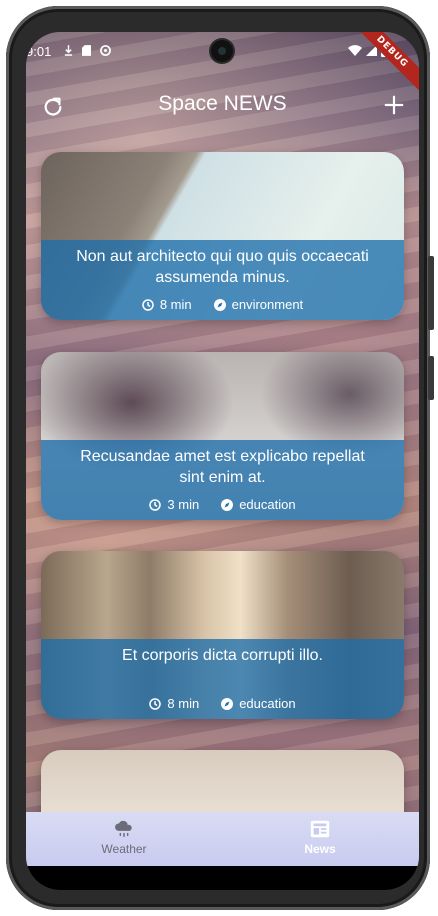 The image size is (438, 916). I want to click on nav-news: News, so click(320, 837).